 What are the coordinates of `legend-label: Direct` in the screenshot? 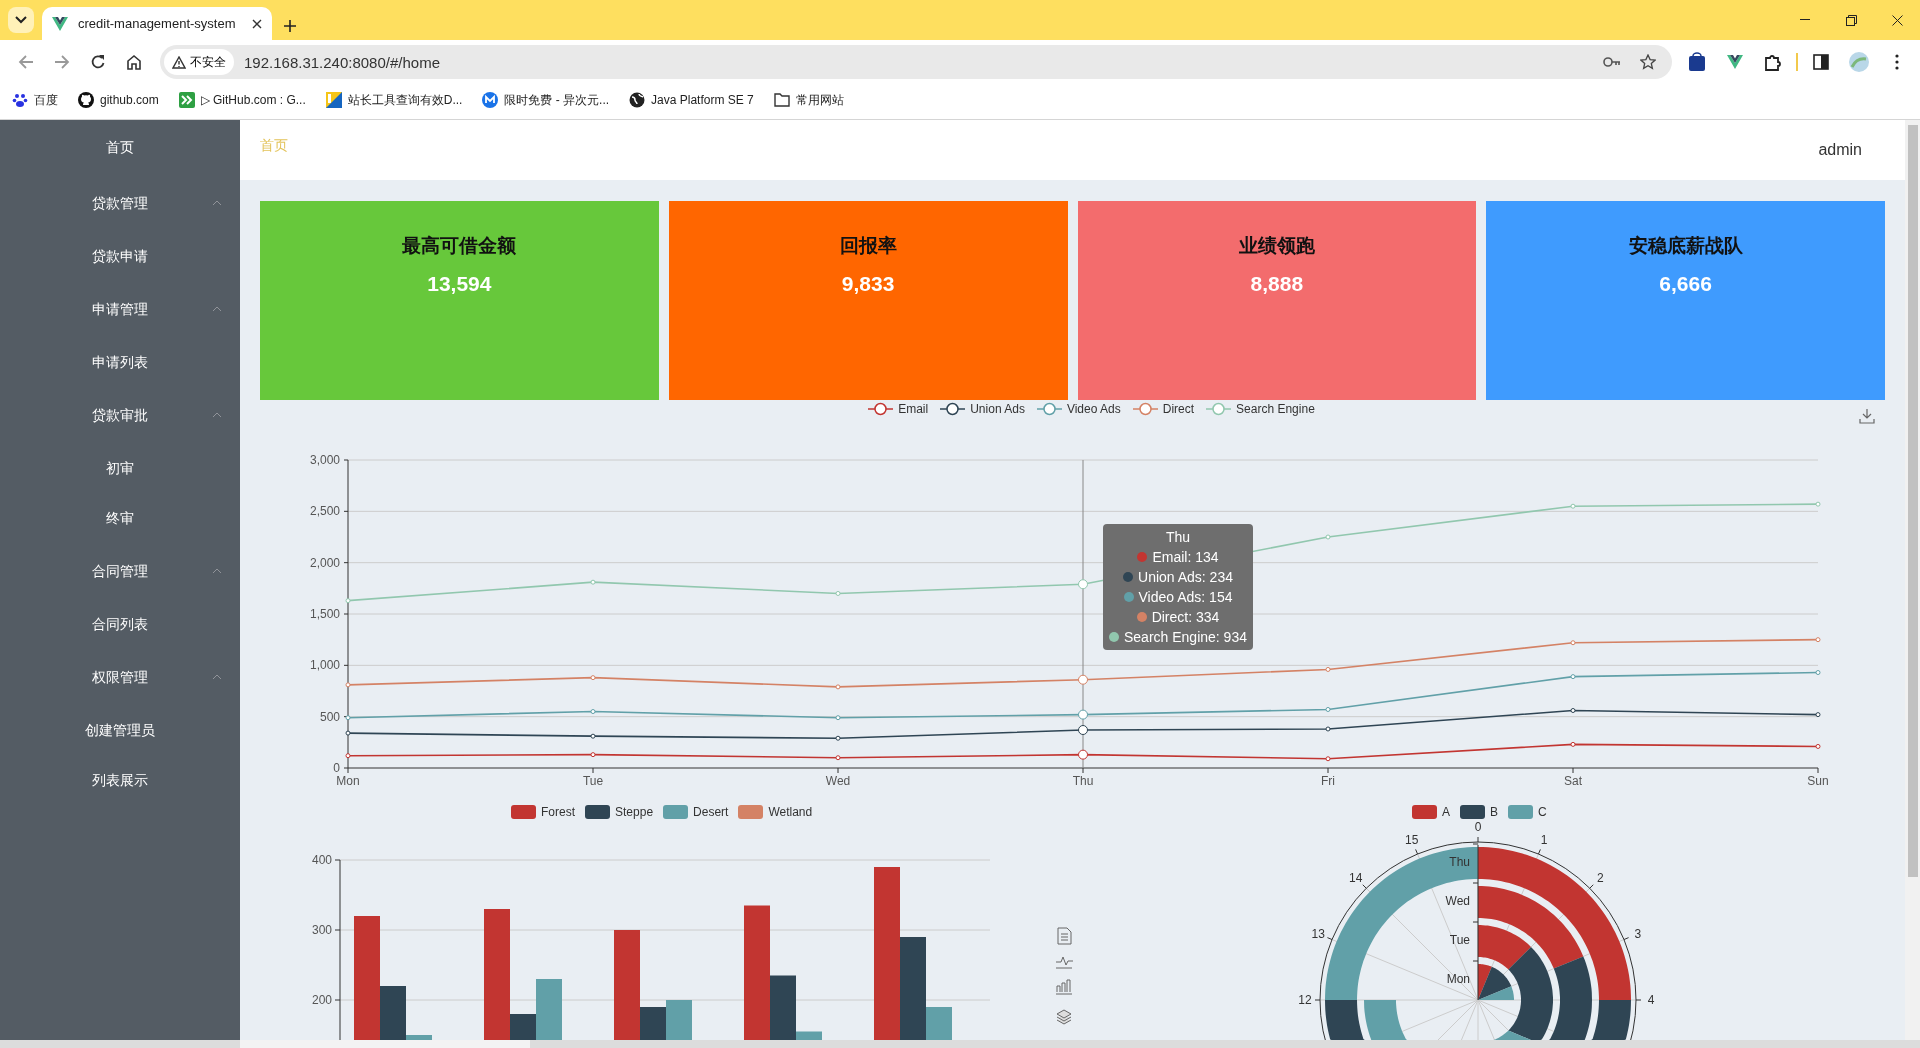 It's located at (1178, 409).